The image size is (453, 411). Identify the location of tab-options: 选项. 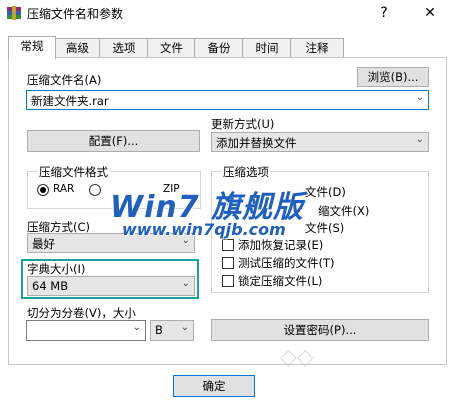
(124, 48).